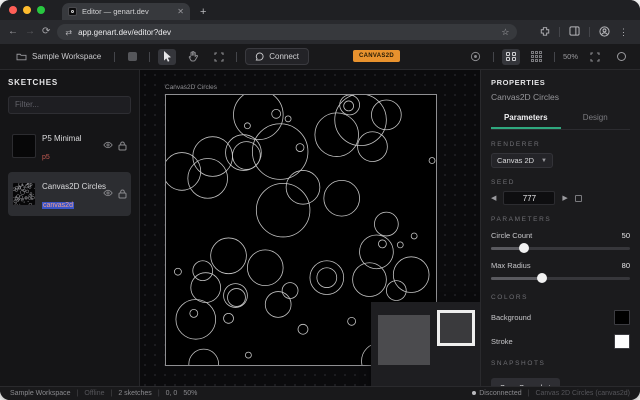 This screenshot has width=640, height=400. I want to click on seed-next-button: ▶, so click(564, 198).